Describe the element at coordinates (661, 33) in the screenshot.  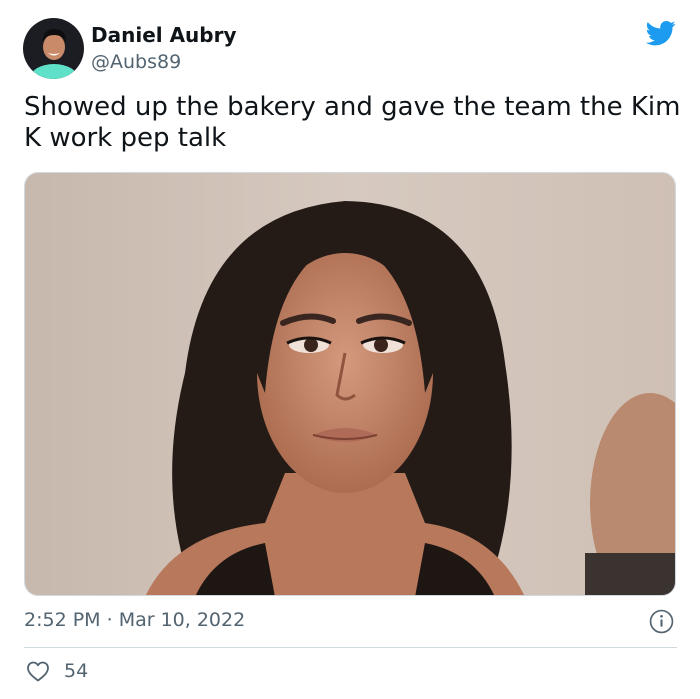
I see `twitter-bird-icon` at that location.